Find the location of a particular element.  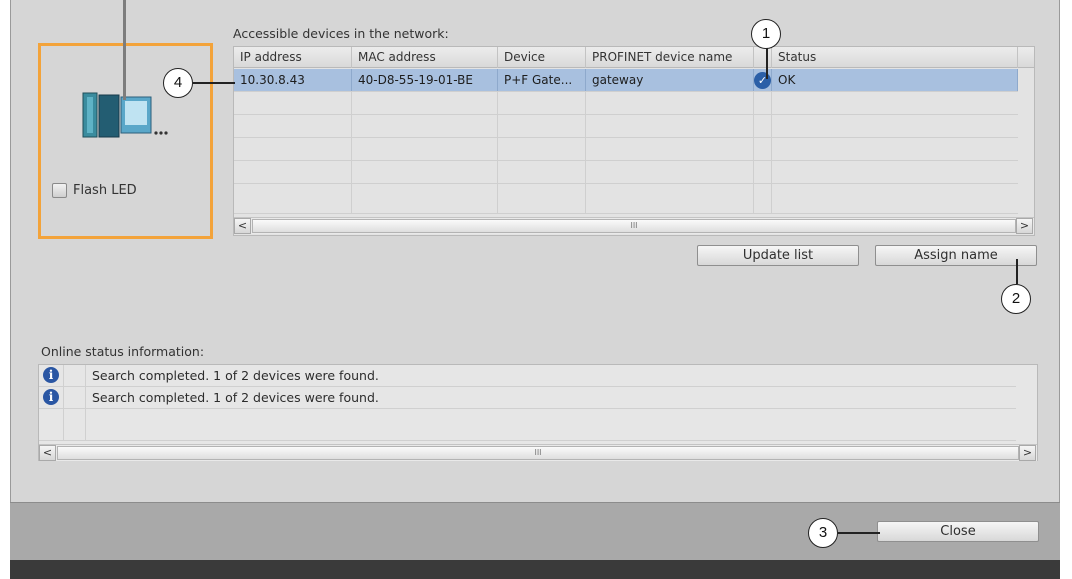

callout-4: 4 is located at coordinates (178, 83).